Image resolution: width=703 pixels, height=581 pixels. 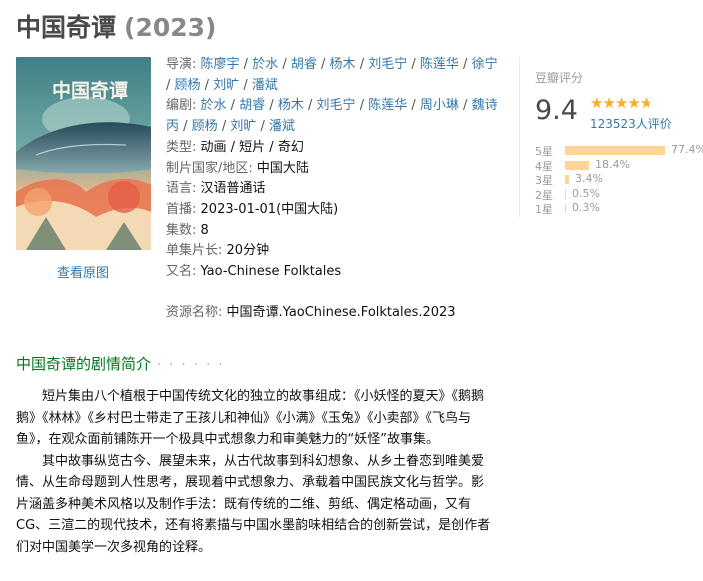 I want to click on language-value: 汉语普通话, so click(x=233, y=189).